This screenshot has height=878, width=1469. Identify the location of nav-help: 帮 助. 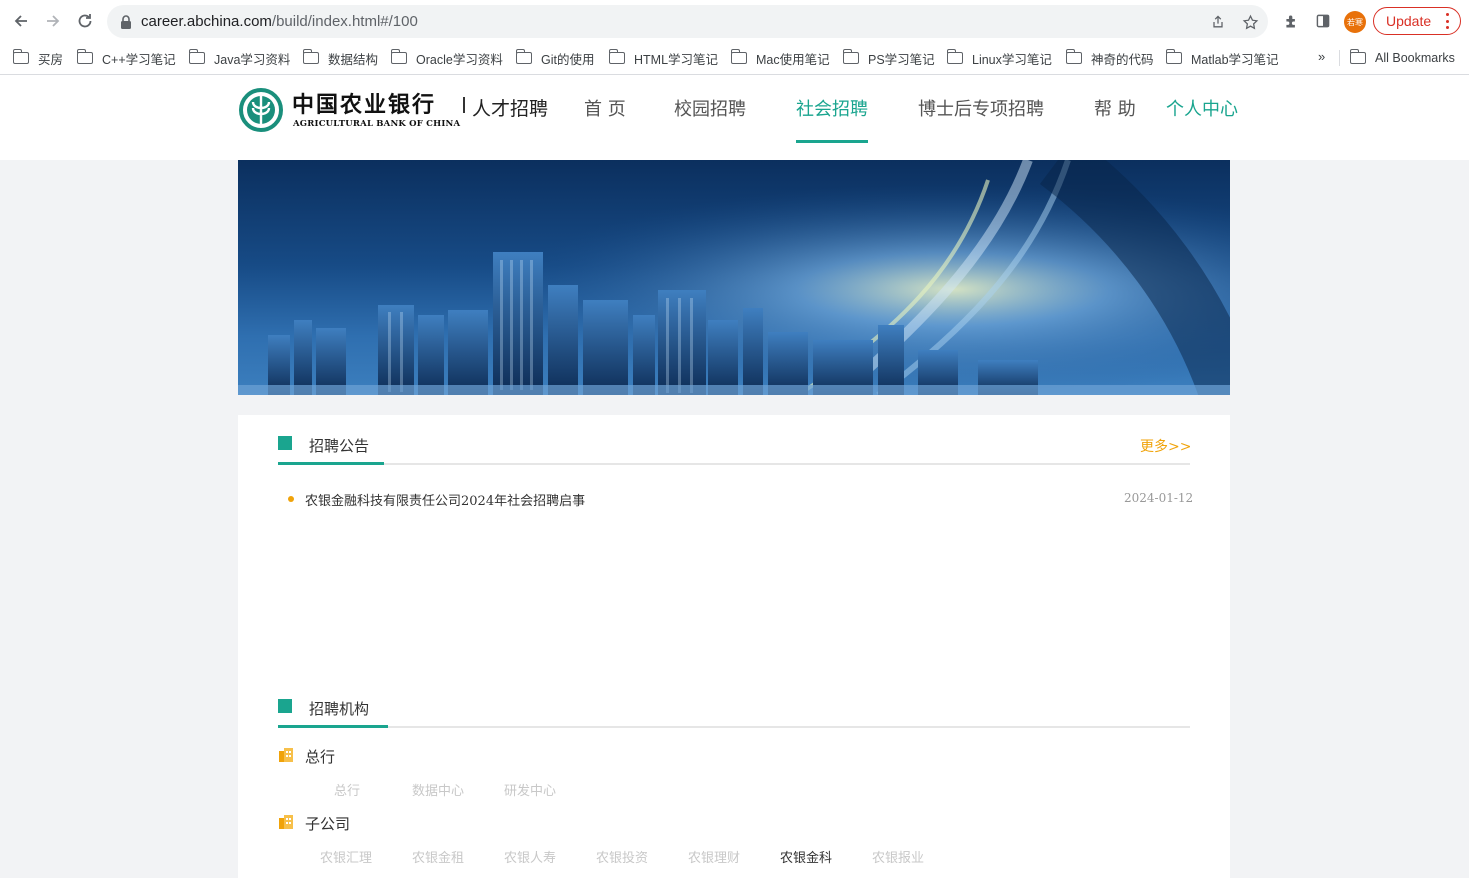
(1115, 108).